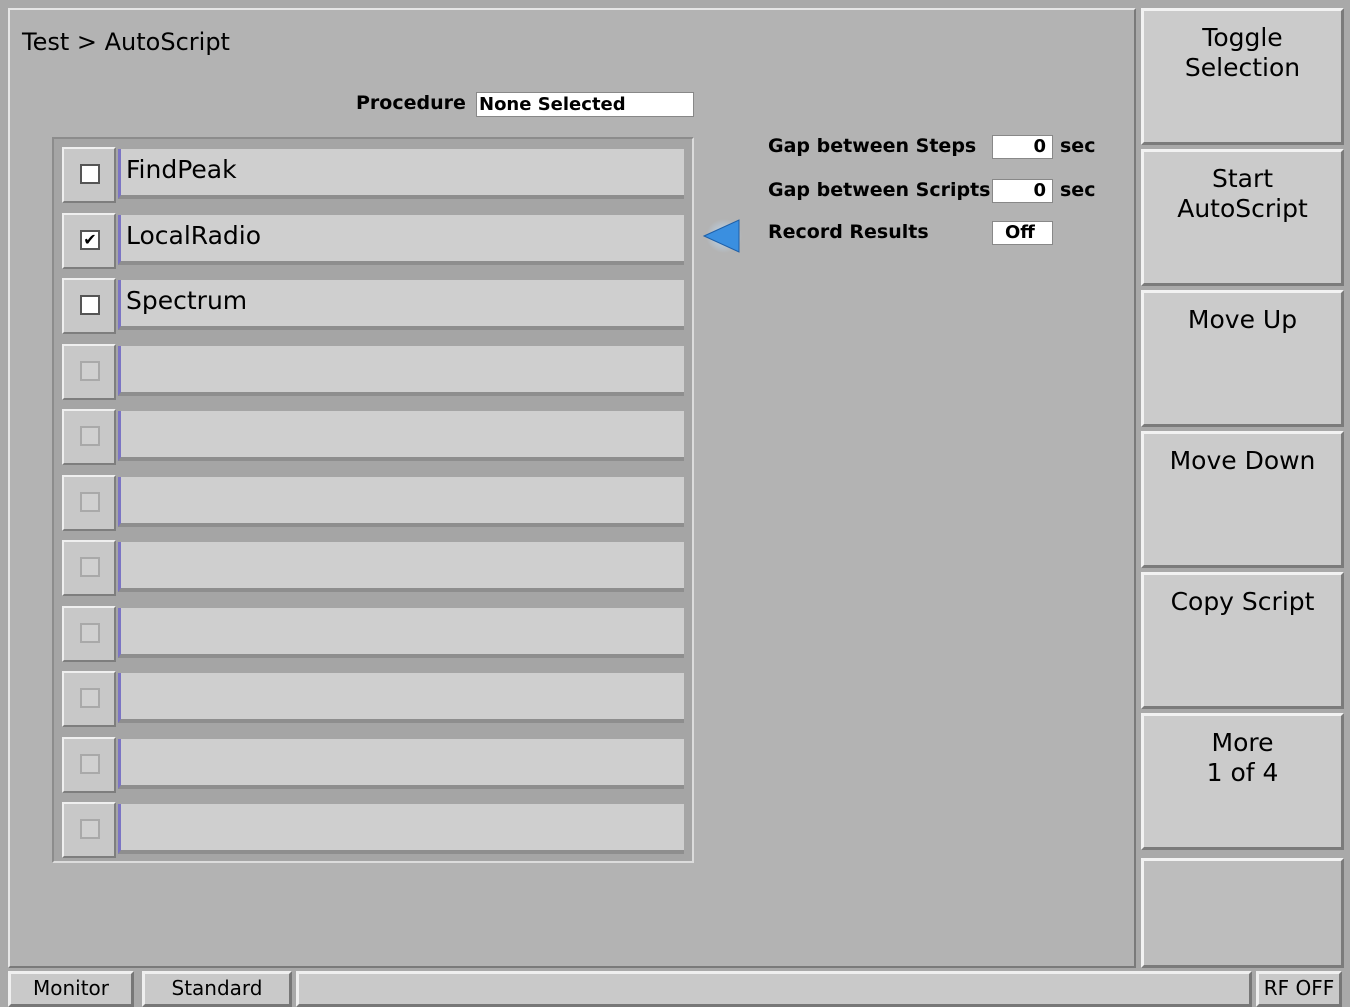 This screenshot has height=1007, width=1350. I want to click on selection-arrow-icon, so click(722, 236).